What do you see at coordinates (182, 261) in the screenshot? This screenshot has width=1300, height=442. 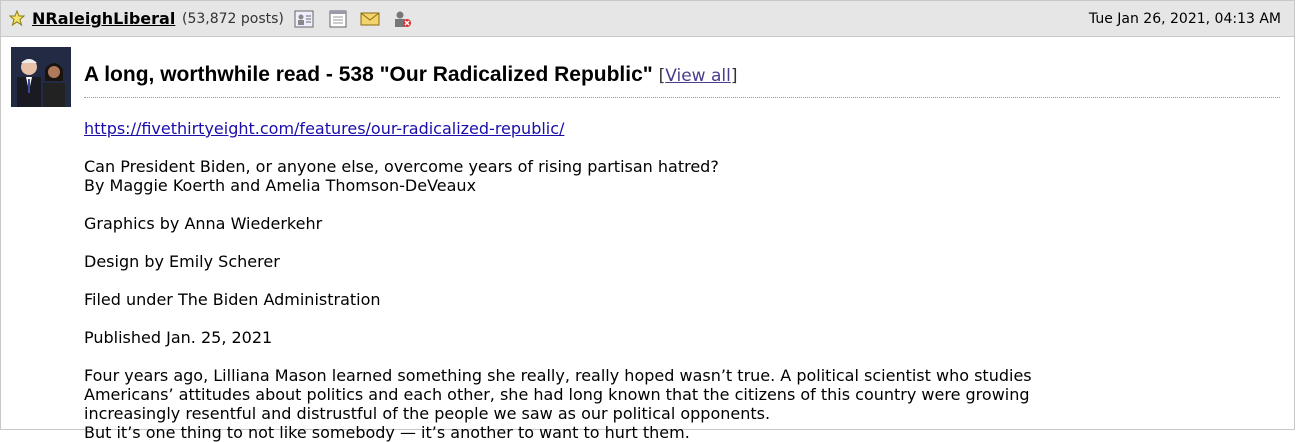 I see `design-credit: Design by Emily Scherer` at bounding box center [182, 261].